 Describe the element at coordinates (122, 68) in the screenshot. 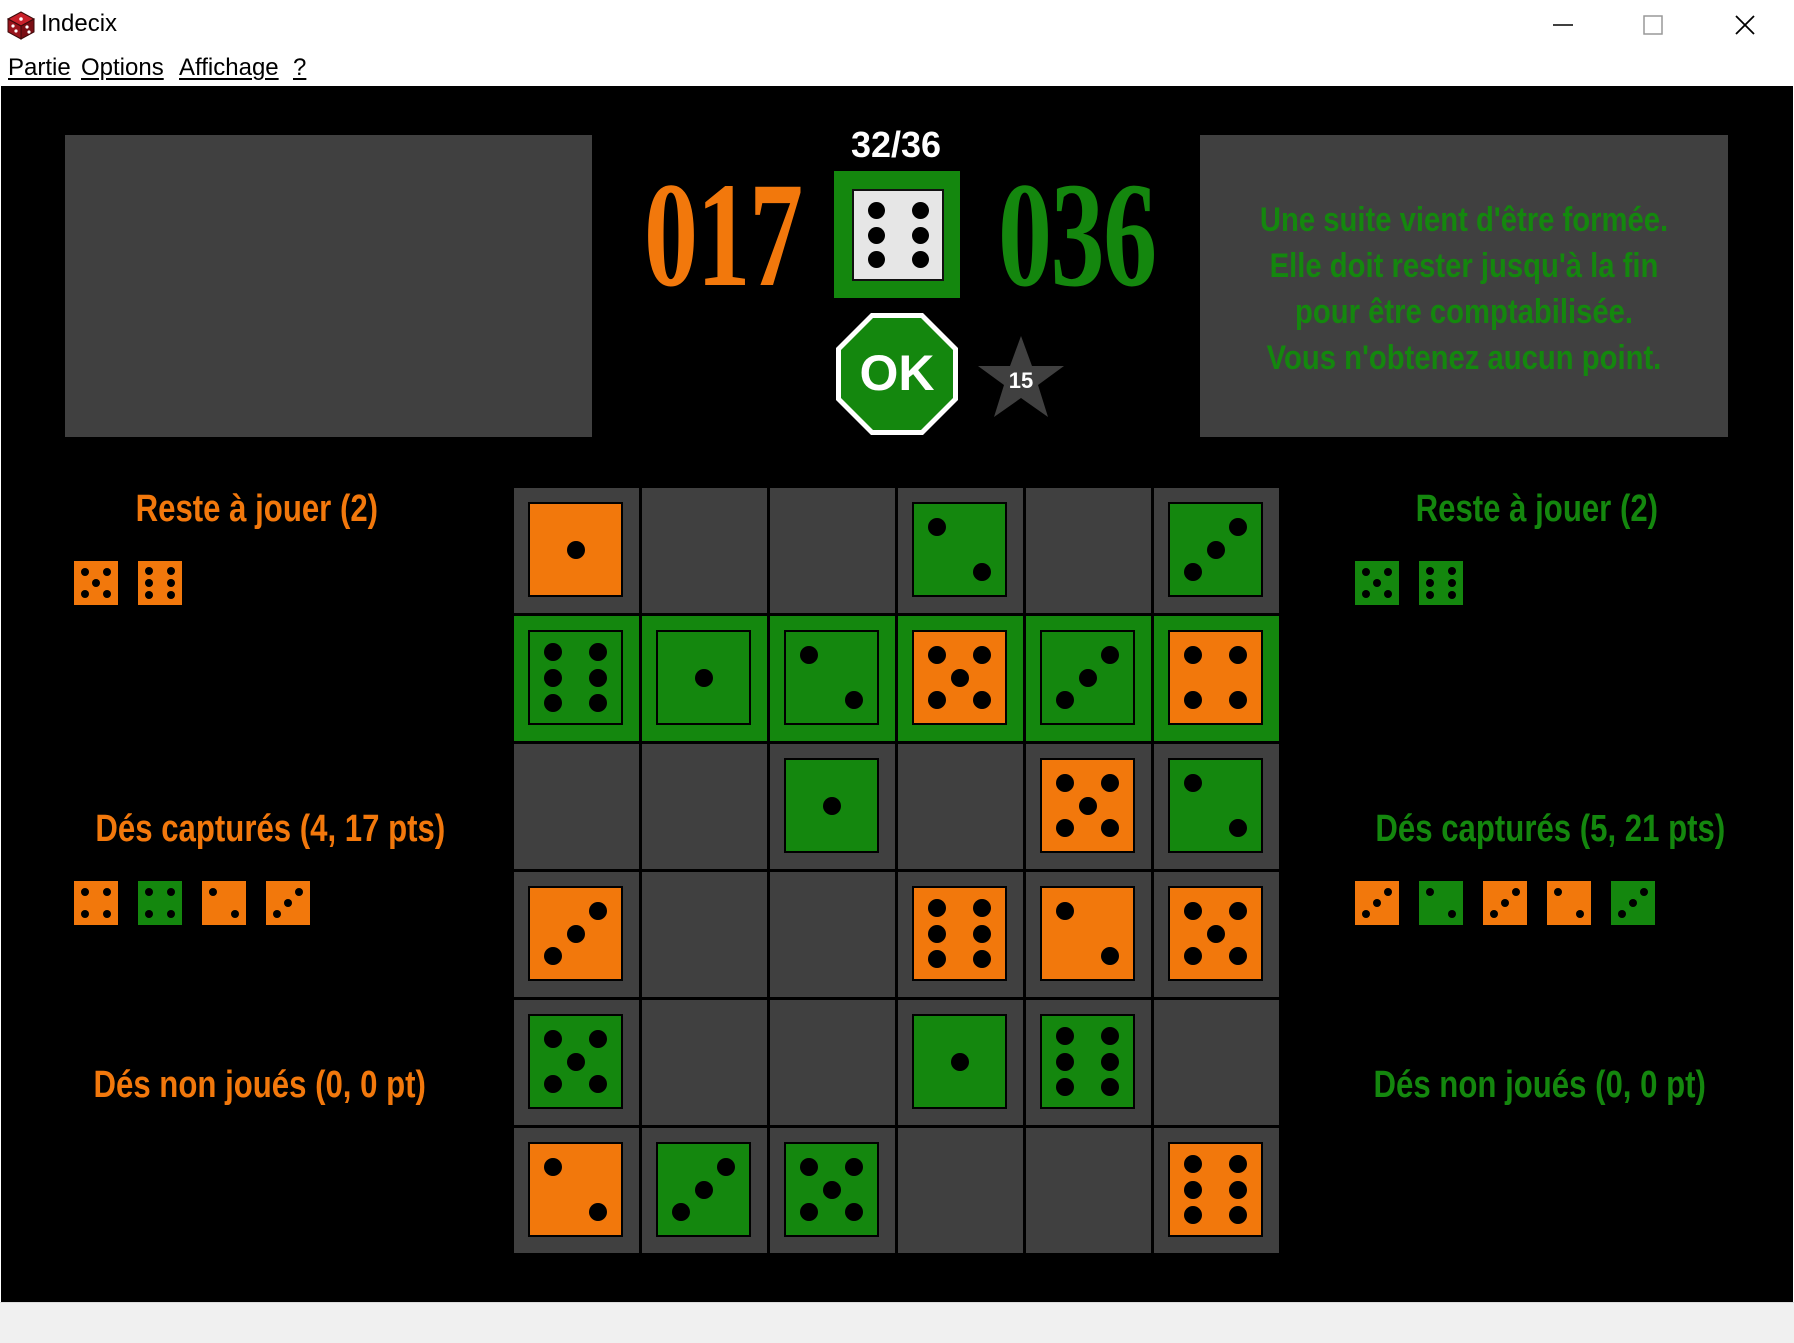

I see `menu-options: Options` at that location.